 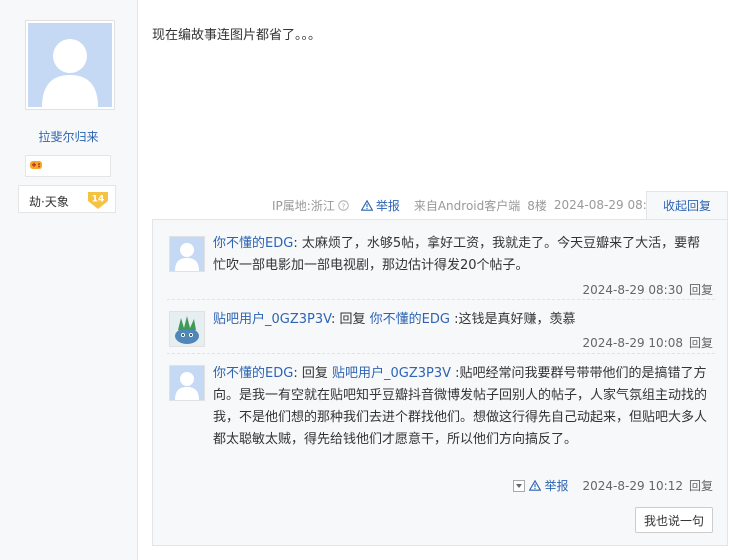 I want to click on comment-time: 2024-8-29 08:30, so click(x=632, y=289).